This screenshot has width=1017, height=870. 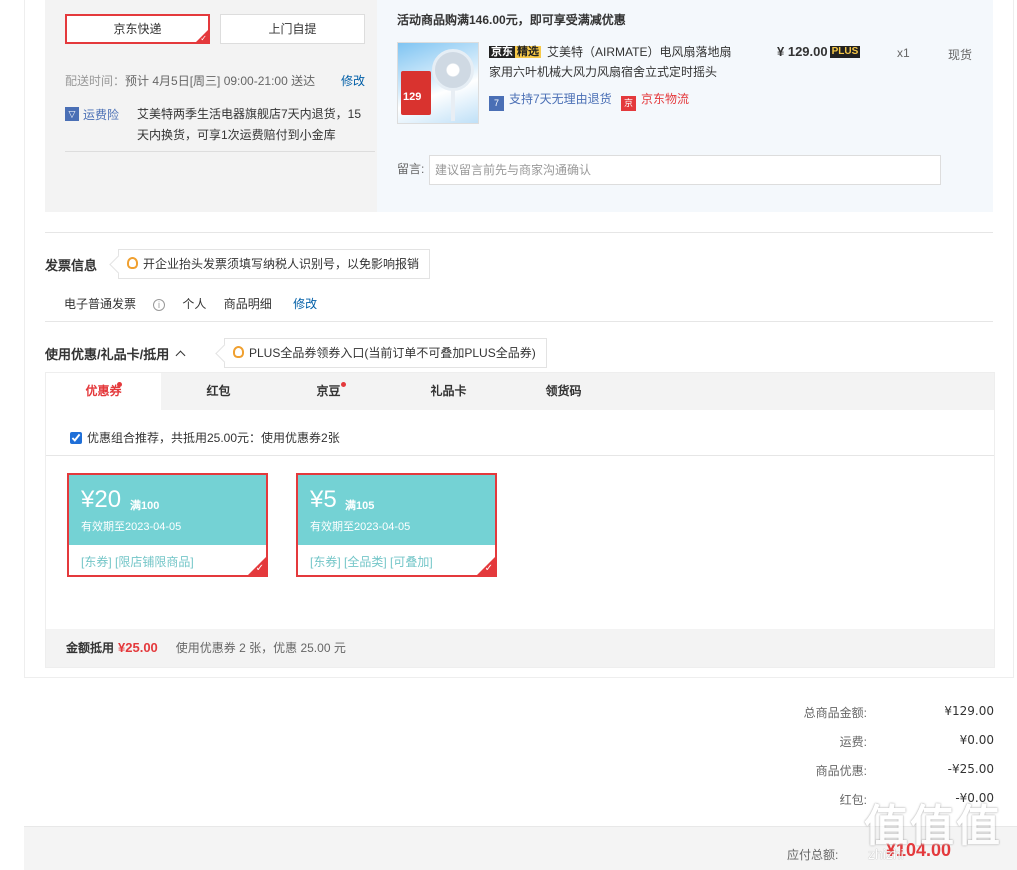 What do you see at coordinates (511, 20) in the screenshot?
I see `promo-title: 活动商品购满146.00元，即可享受满减优惠` at bounding box center [511, 20].